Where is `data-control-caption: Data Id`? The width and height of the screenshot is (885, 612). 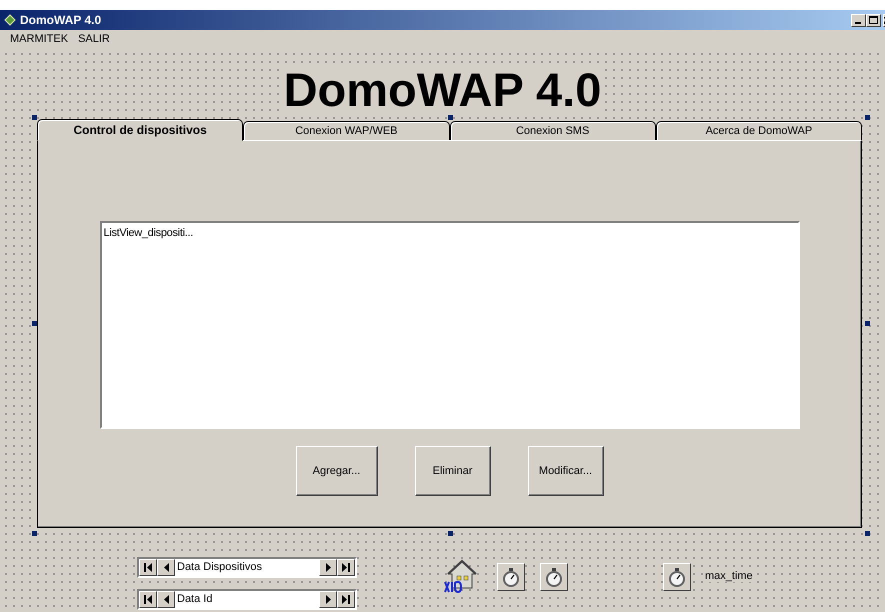
data-control-caption: Data Id is located at coordinates (247, 599).